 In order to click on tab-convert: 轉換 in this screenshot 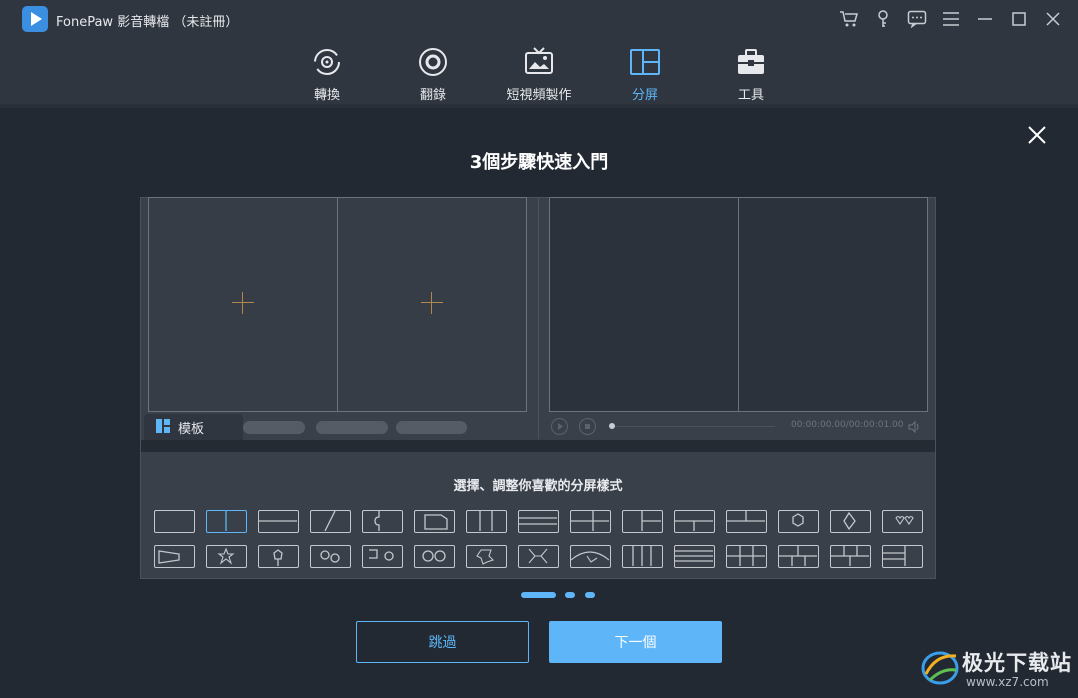, I will do `click(327, 74)`.